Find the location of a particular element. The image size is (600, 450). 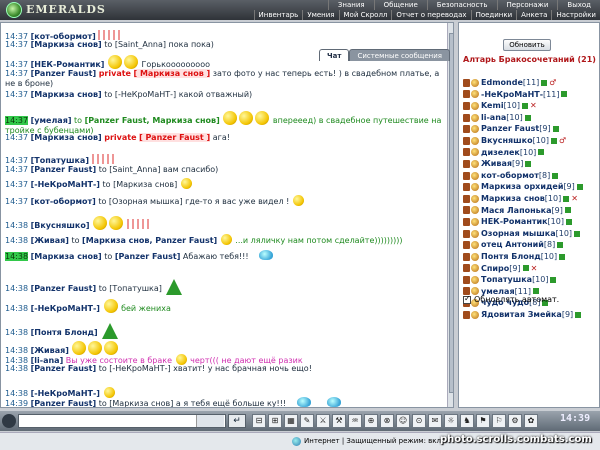

toolbar-icon: ⚐ is located at coordinates (499, 421).